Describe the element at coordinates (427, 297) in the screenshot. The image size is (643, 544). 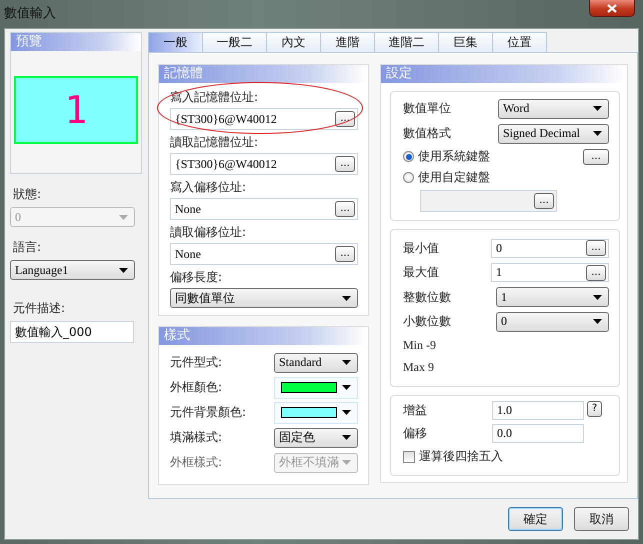
I see `field-label: 整數位數` at that location.